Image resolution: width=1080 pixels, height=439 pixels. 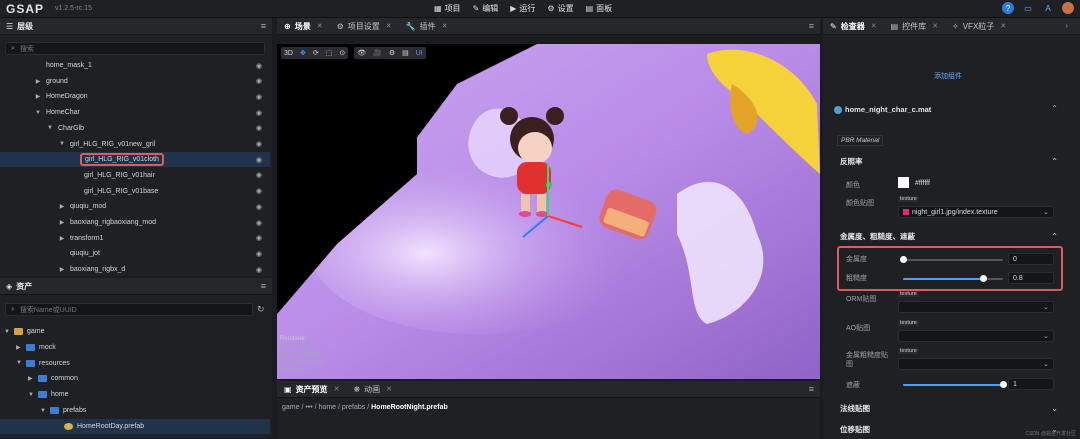 I want to click on tab-plugins: 🔧 插件 ✕, so click(x=427, y=26).